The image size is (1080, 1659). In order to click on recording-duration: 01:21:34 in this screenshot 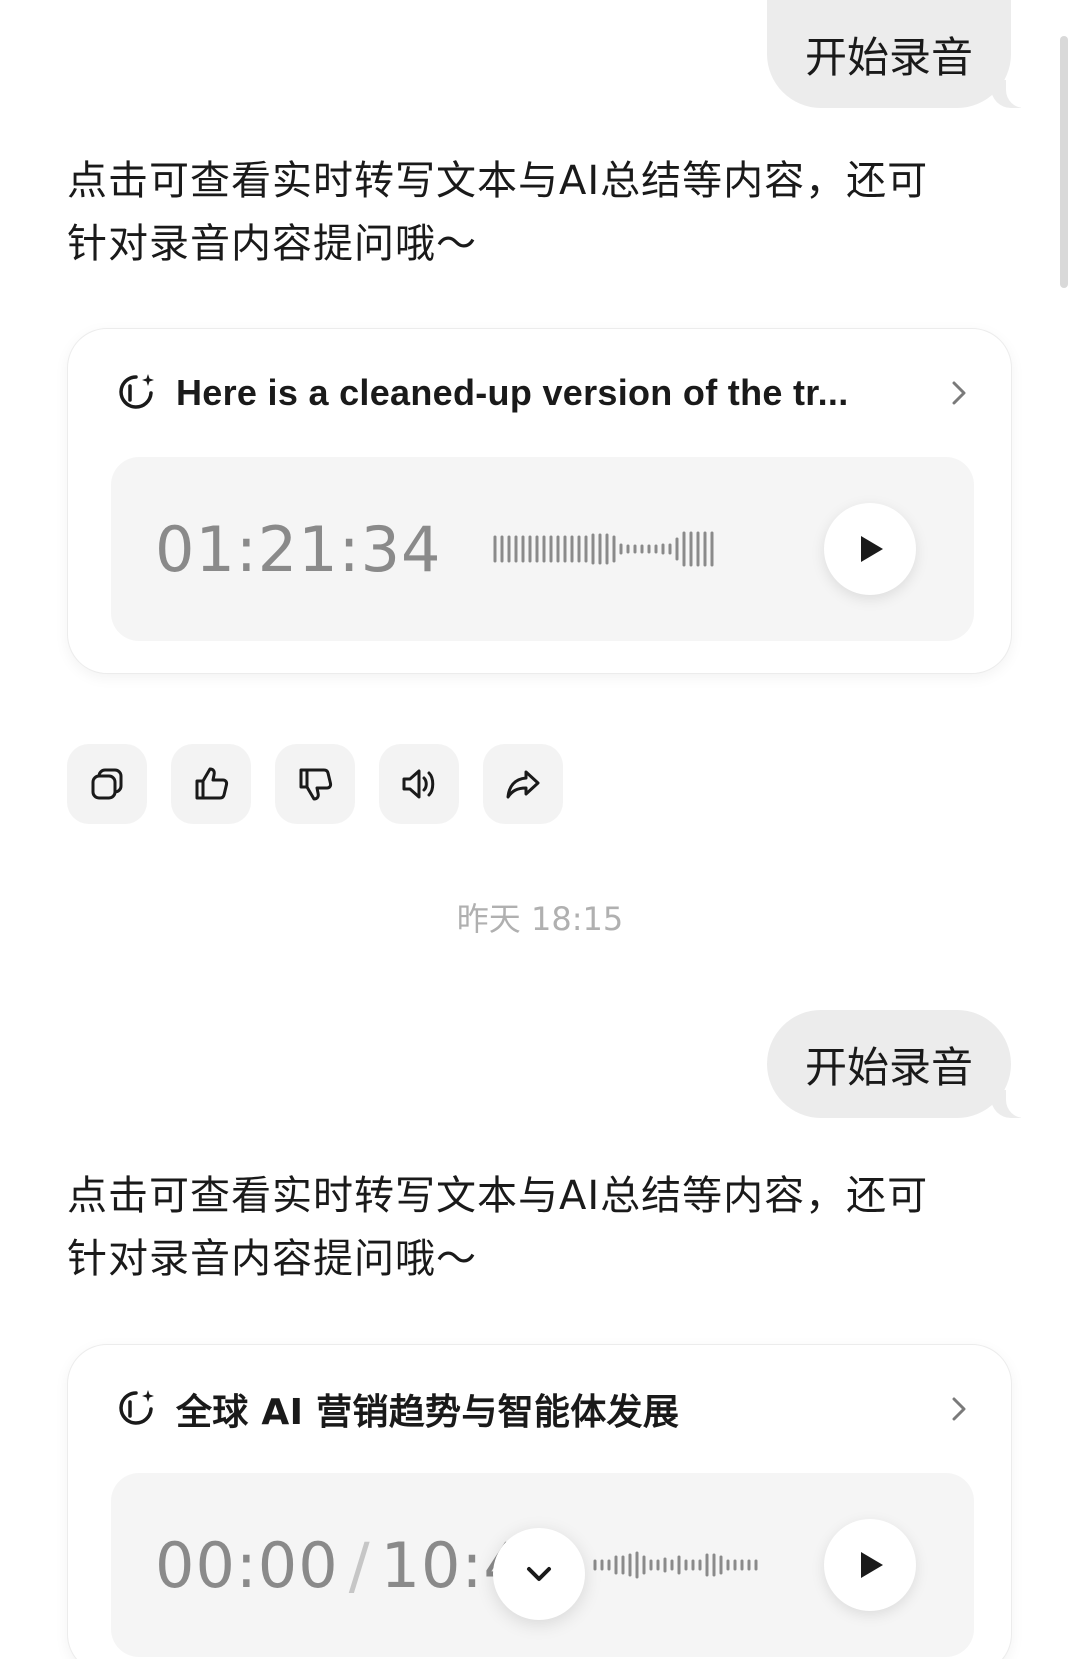, I will do `click(298, 549)`.